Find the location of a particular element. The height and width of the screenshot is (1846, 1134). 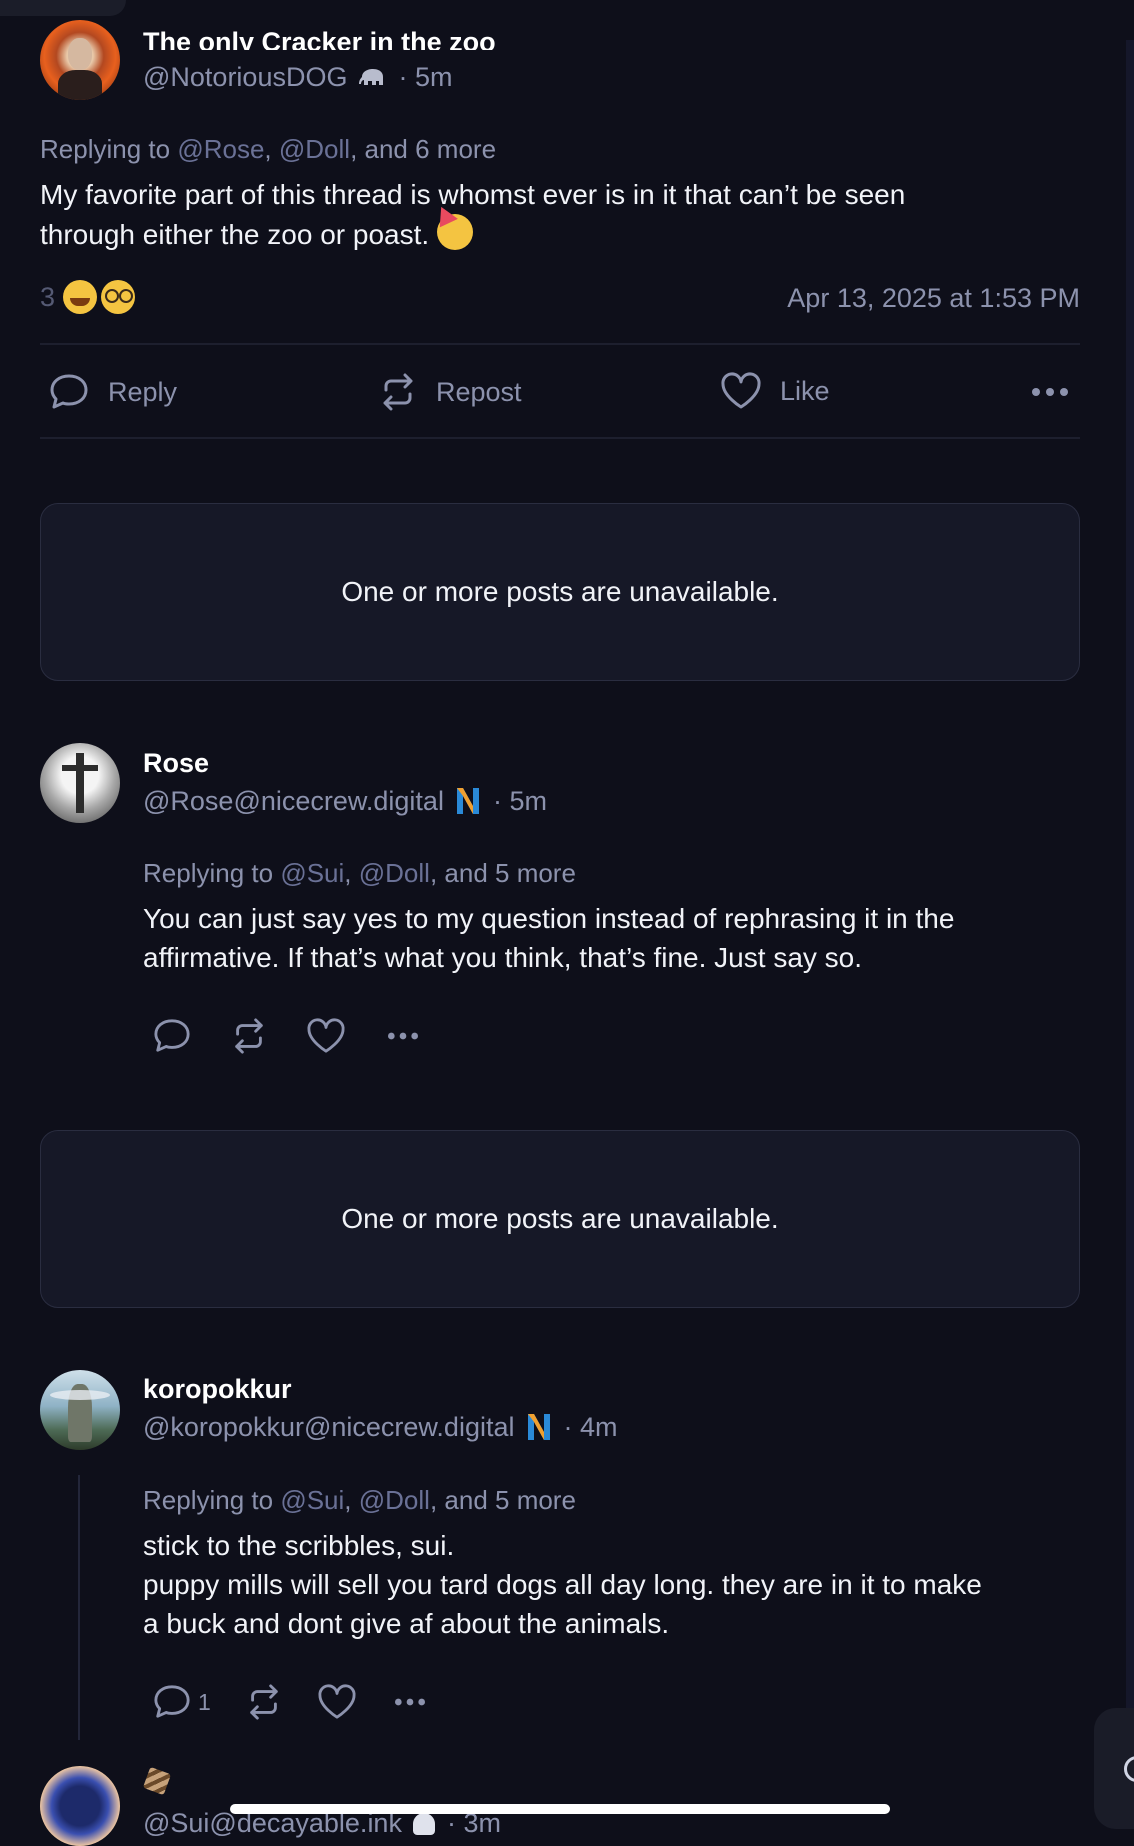

handle: @Rose@nicecrew.digital · 5m is located at coordinates (345, 801).